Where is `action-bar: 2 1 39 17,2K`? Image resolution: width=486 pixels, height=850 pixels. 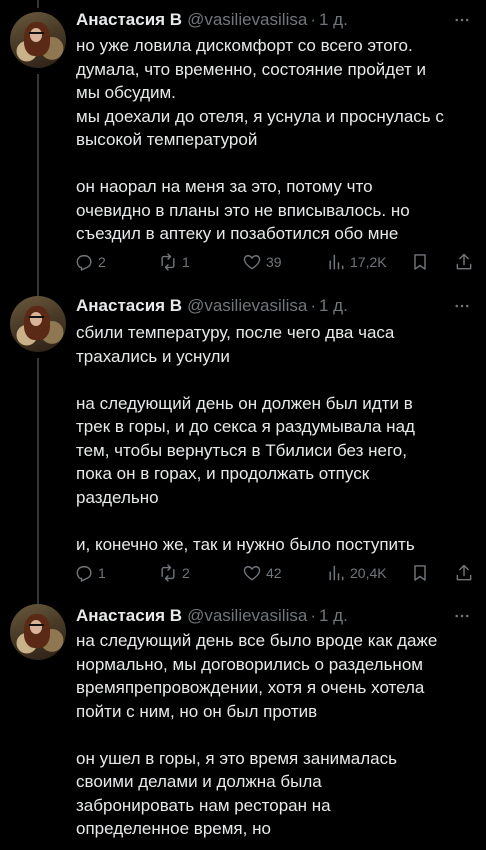
action-bar: 2 1 39 17,2K is located at coordinates (276, 262).